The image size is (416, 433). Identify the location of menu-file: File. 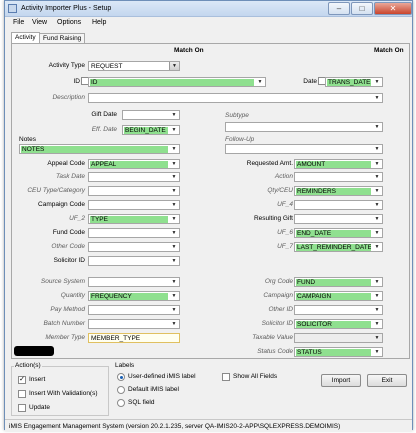
(18, 22).